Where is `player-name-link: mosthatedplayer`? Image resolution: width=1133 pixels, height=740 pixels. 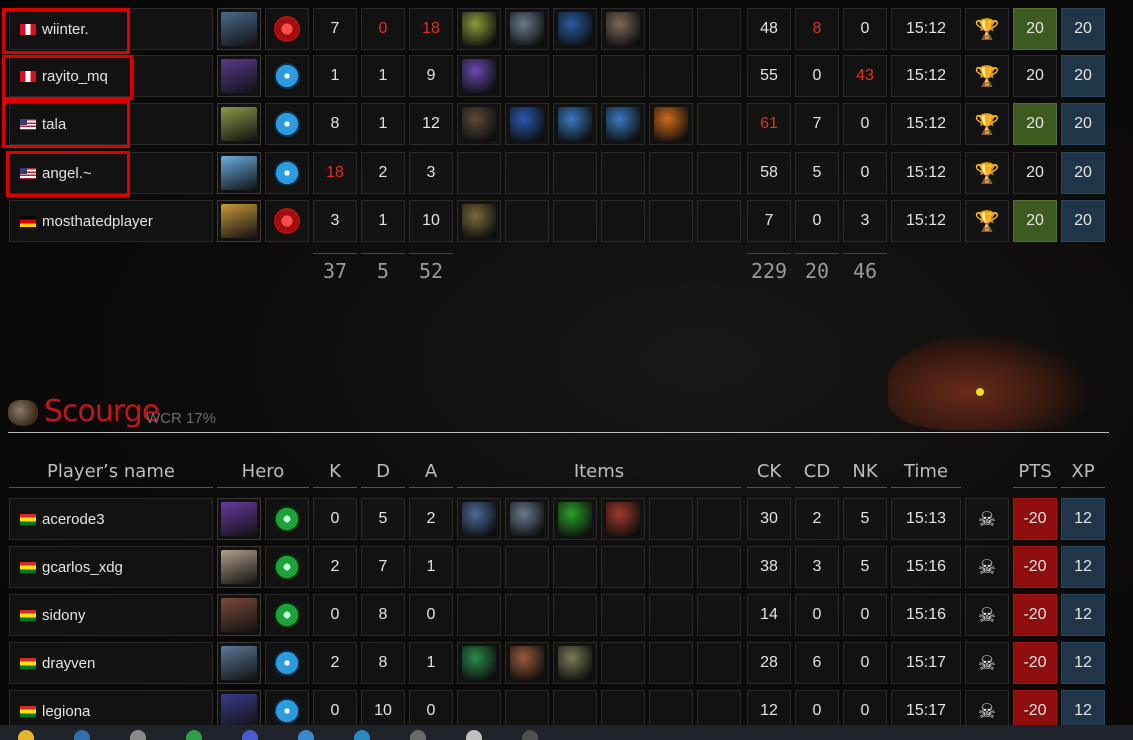
player-name-link: mosthatedplayer is located at coordinates (97, 221).